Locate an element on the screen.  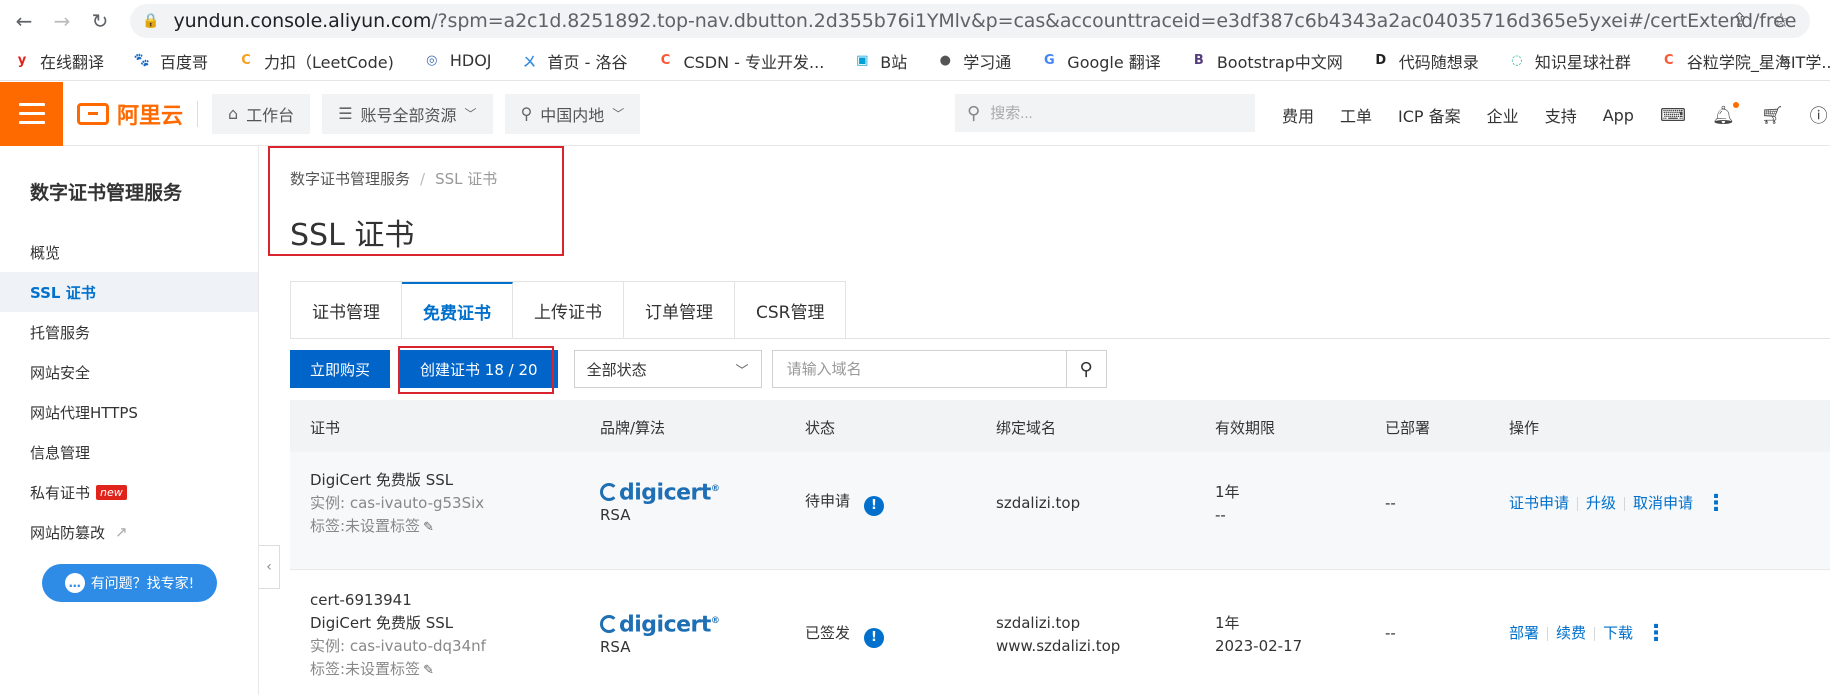
apply-cert-link: 证书申请 is located at coordinates (1539, 503).